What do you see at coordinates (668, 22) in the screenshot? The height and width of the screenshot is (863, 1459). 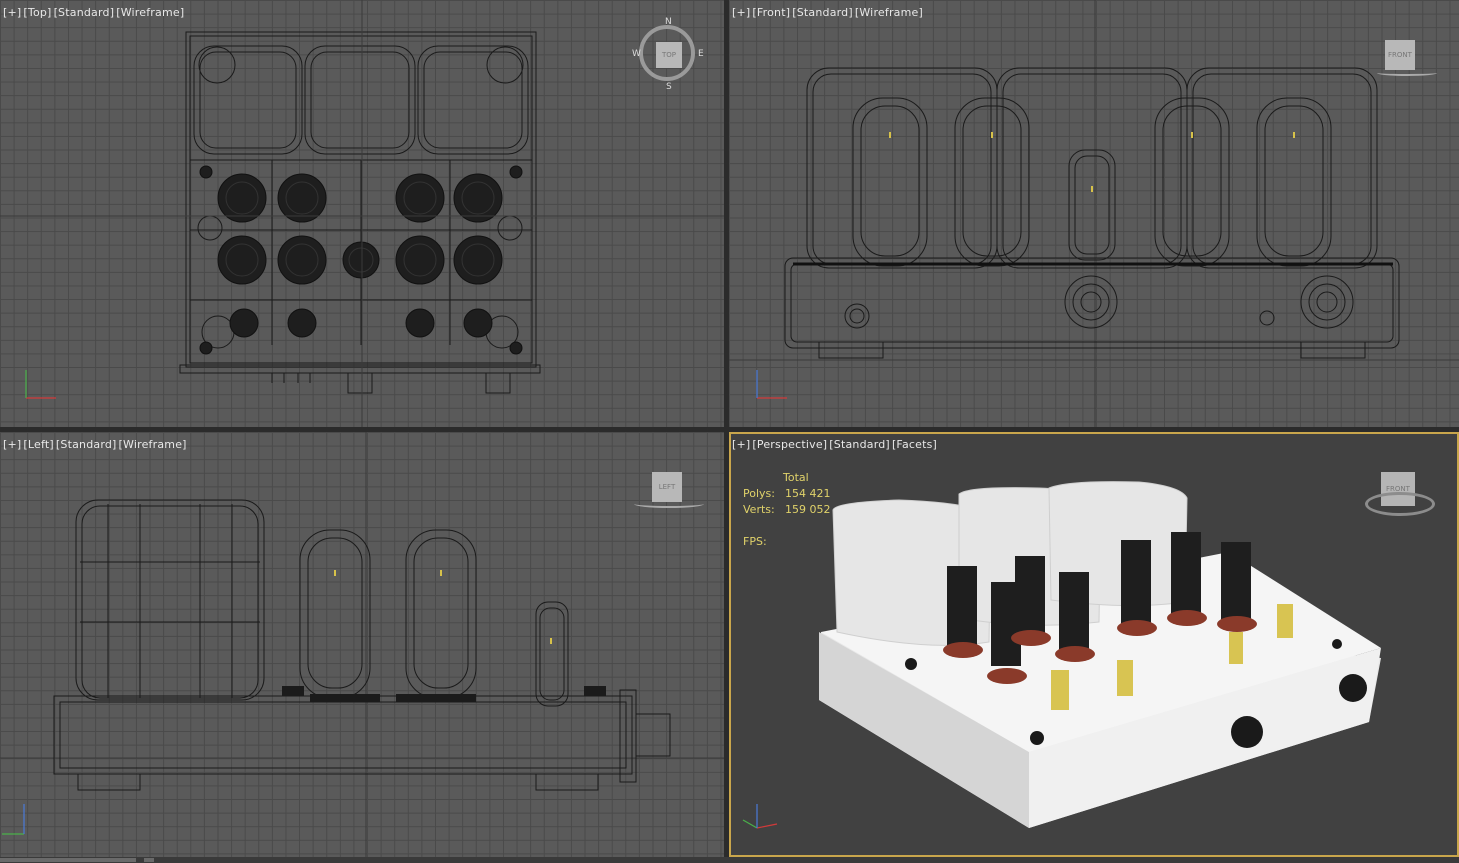 I see `compass-north-label: N` at bounding box center [668, 22].